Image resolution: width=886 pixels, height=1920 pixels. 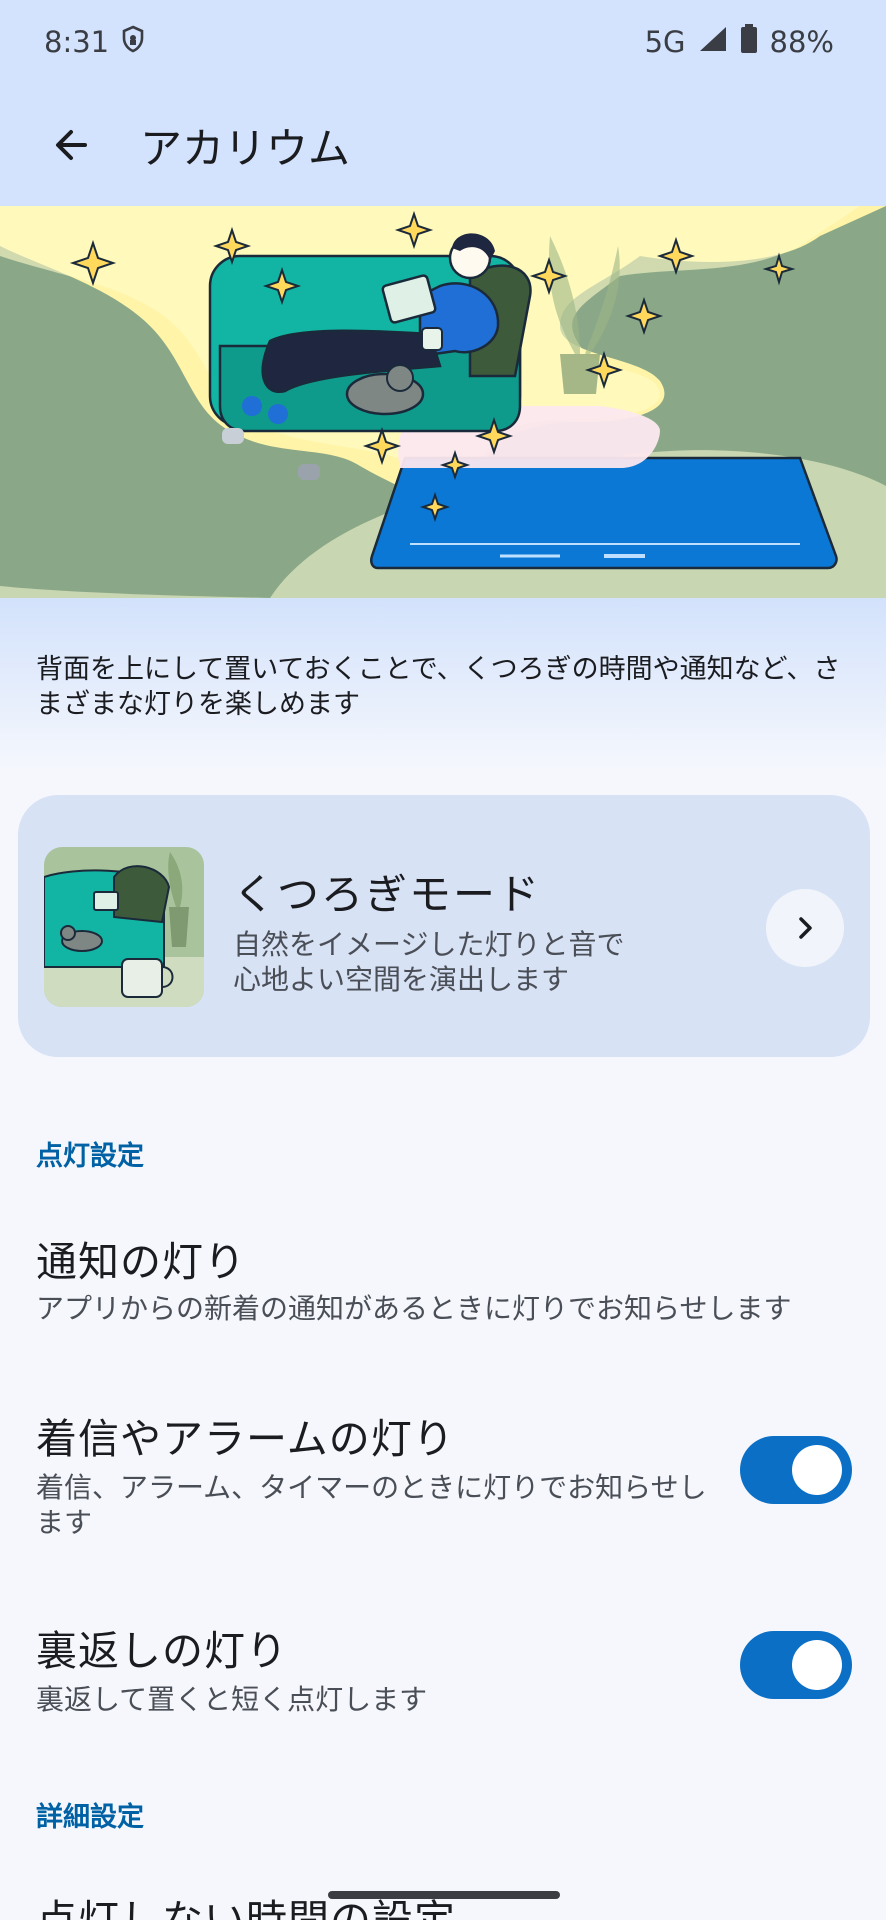 I want to click on app-bar: アカリウム, so click(x=443, y=145).